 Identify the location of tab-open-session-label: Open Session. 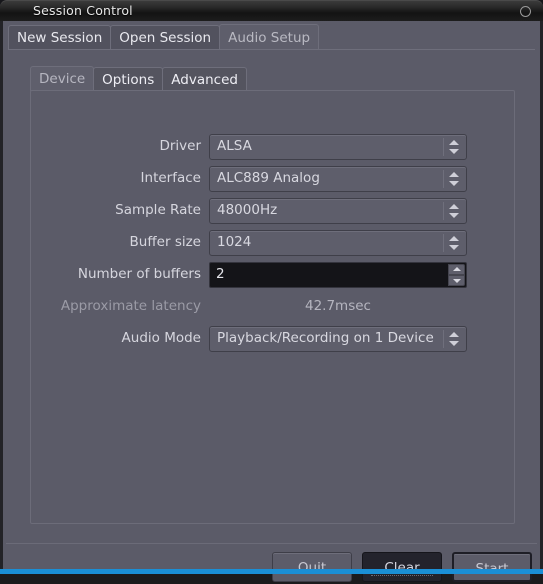
(165, 38).